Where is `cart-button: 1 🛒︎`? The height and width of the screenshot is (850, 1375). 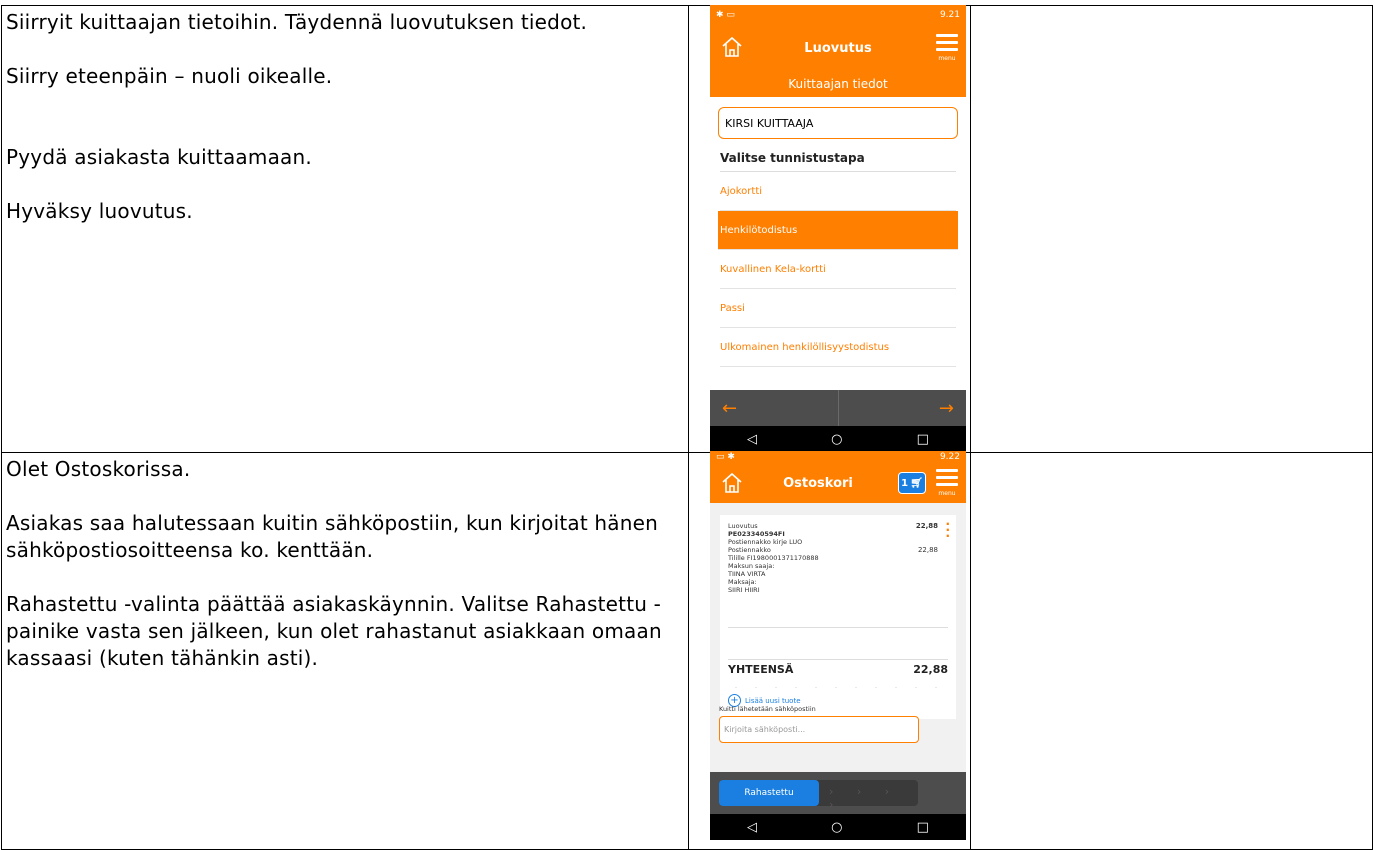 cart-button: 1 🛒︎ is located at coordinates (912, 483).